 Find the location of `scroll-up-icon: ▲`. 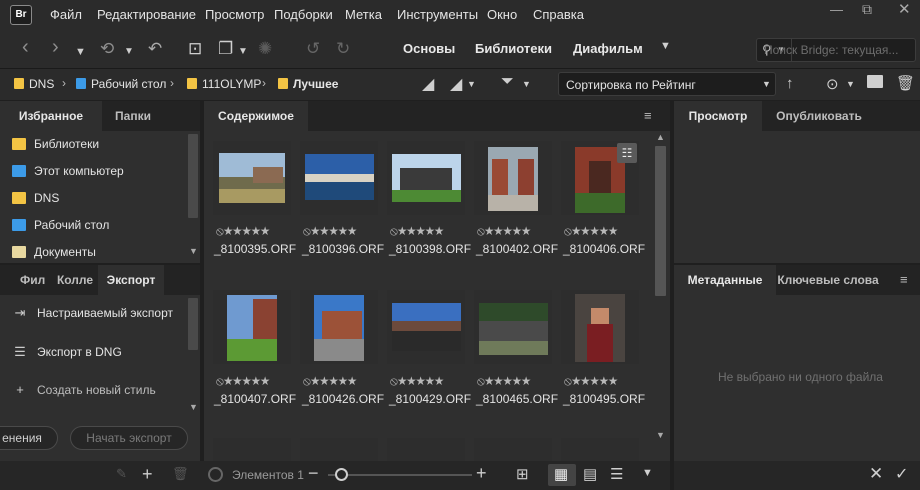

scroll-up-icon: ▲ is located at coordinates (660, 137).